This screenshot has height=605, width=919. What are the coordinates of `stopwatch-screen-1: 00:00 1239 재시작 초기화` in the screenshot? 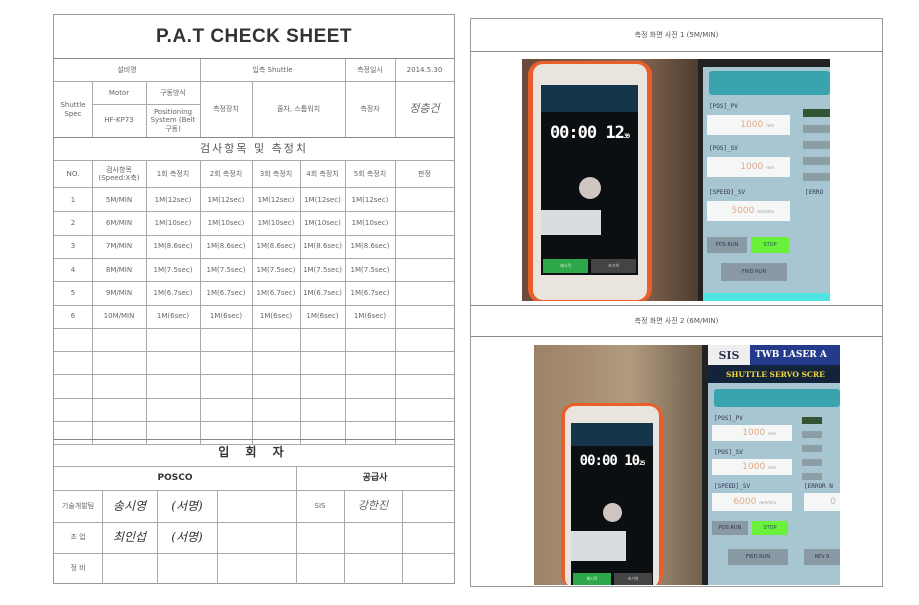 It's located at (589, 180).